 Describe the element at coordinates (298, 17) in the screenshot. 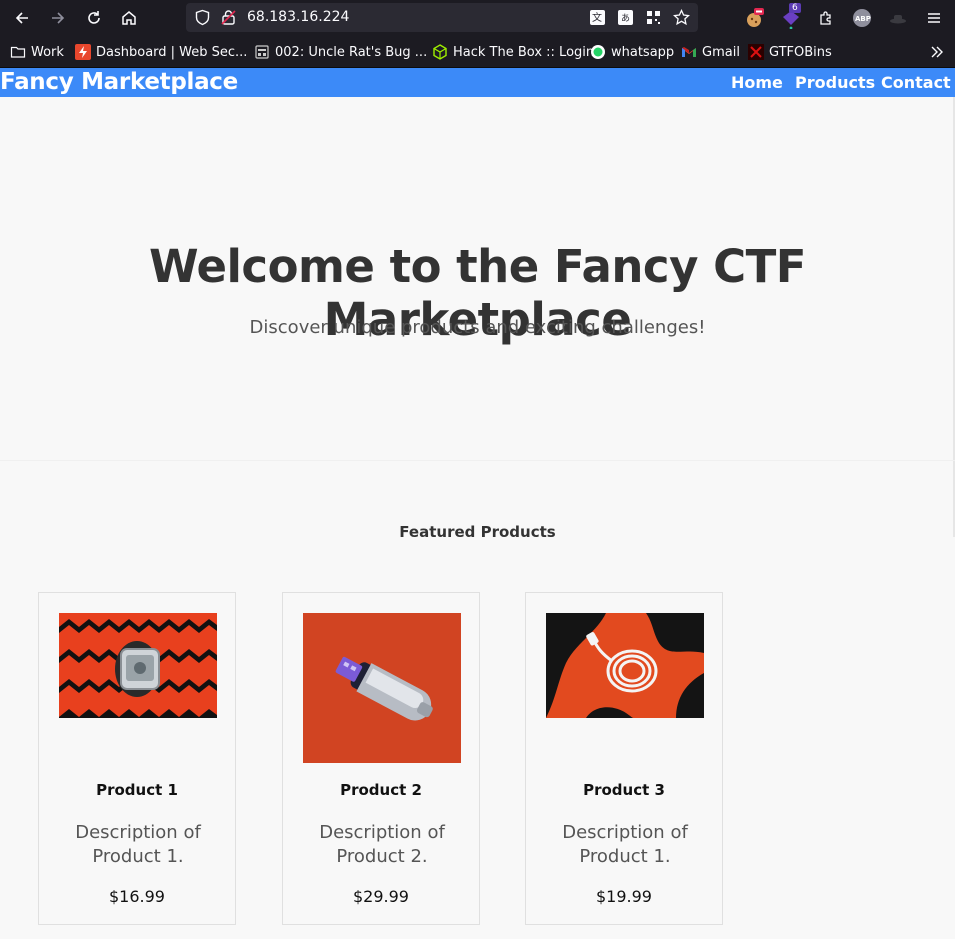

I see `url-text: 68.183.16.224` at that location.